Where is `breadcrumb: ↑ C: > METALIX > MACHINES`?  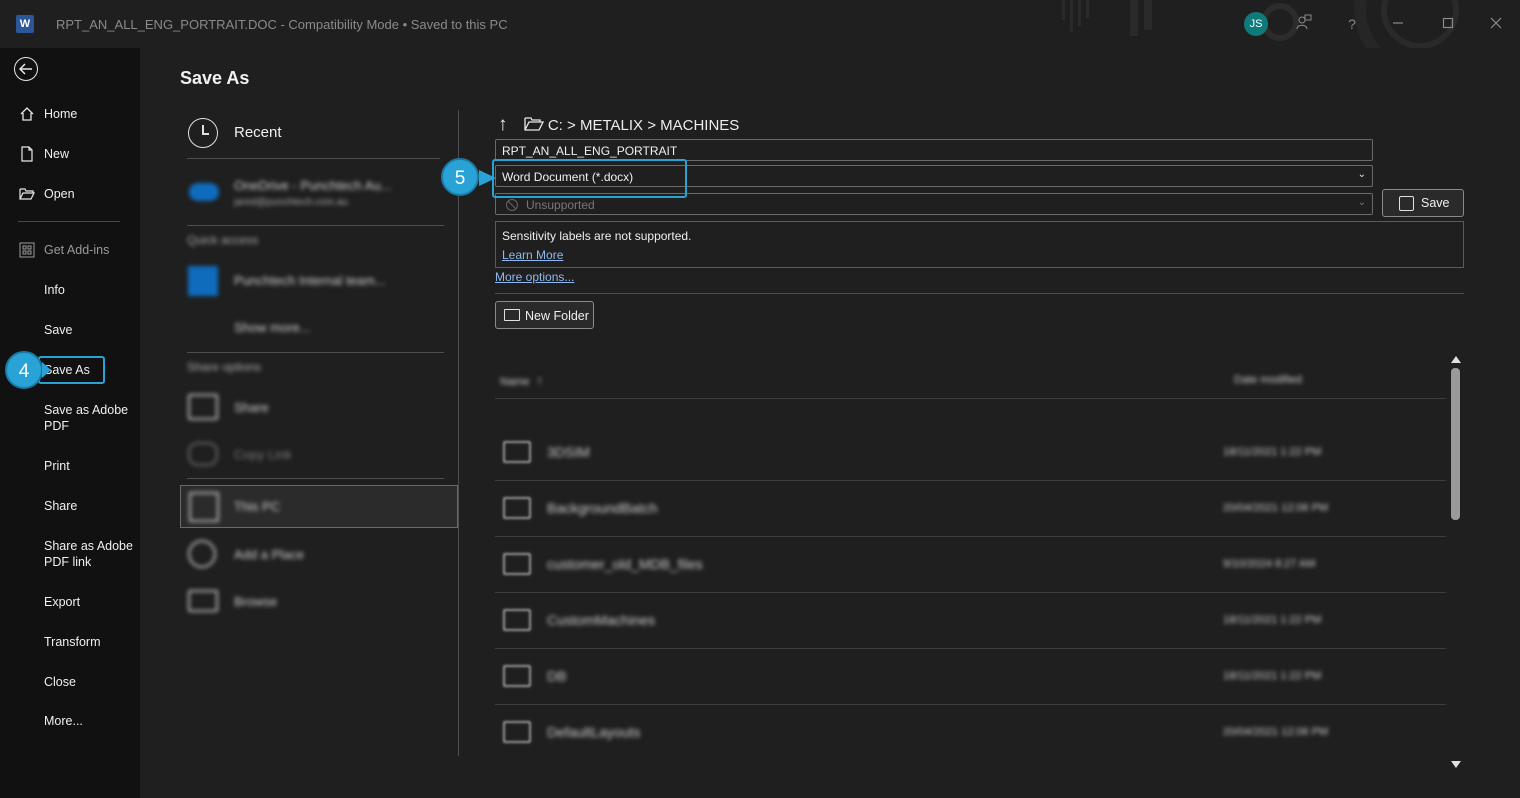 breadcrumb: ↑ C: > METALIX > MACHINES is located at coordinates (618, 125).